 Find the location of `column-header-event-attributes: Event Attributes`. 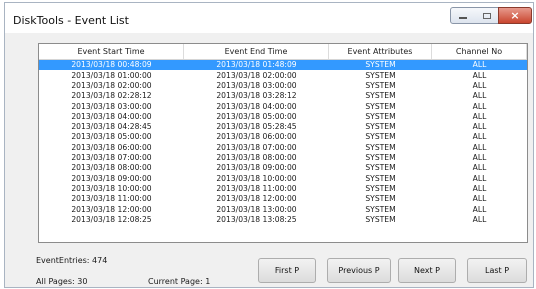

column-header-event-attributes: Event Attributes is located at coordinates (380, 51).